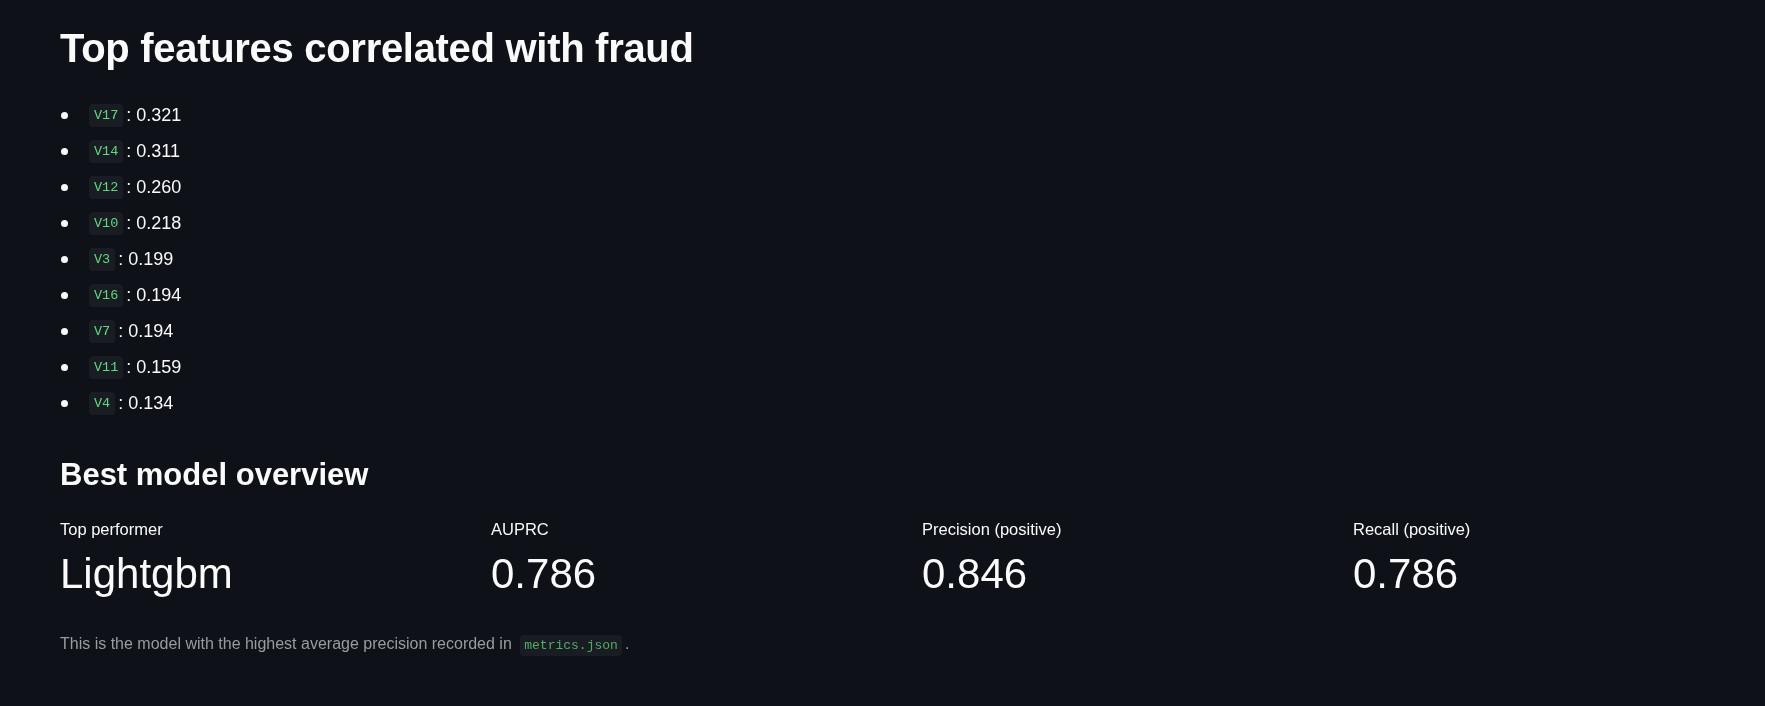 The image size is (1765, 706). I want to click on feature-code: V10, so click(106, 223).